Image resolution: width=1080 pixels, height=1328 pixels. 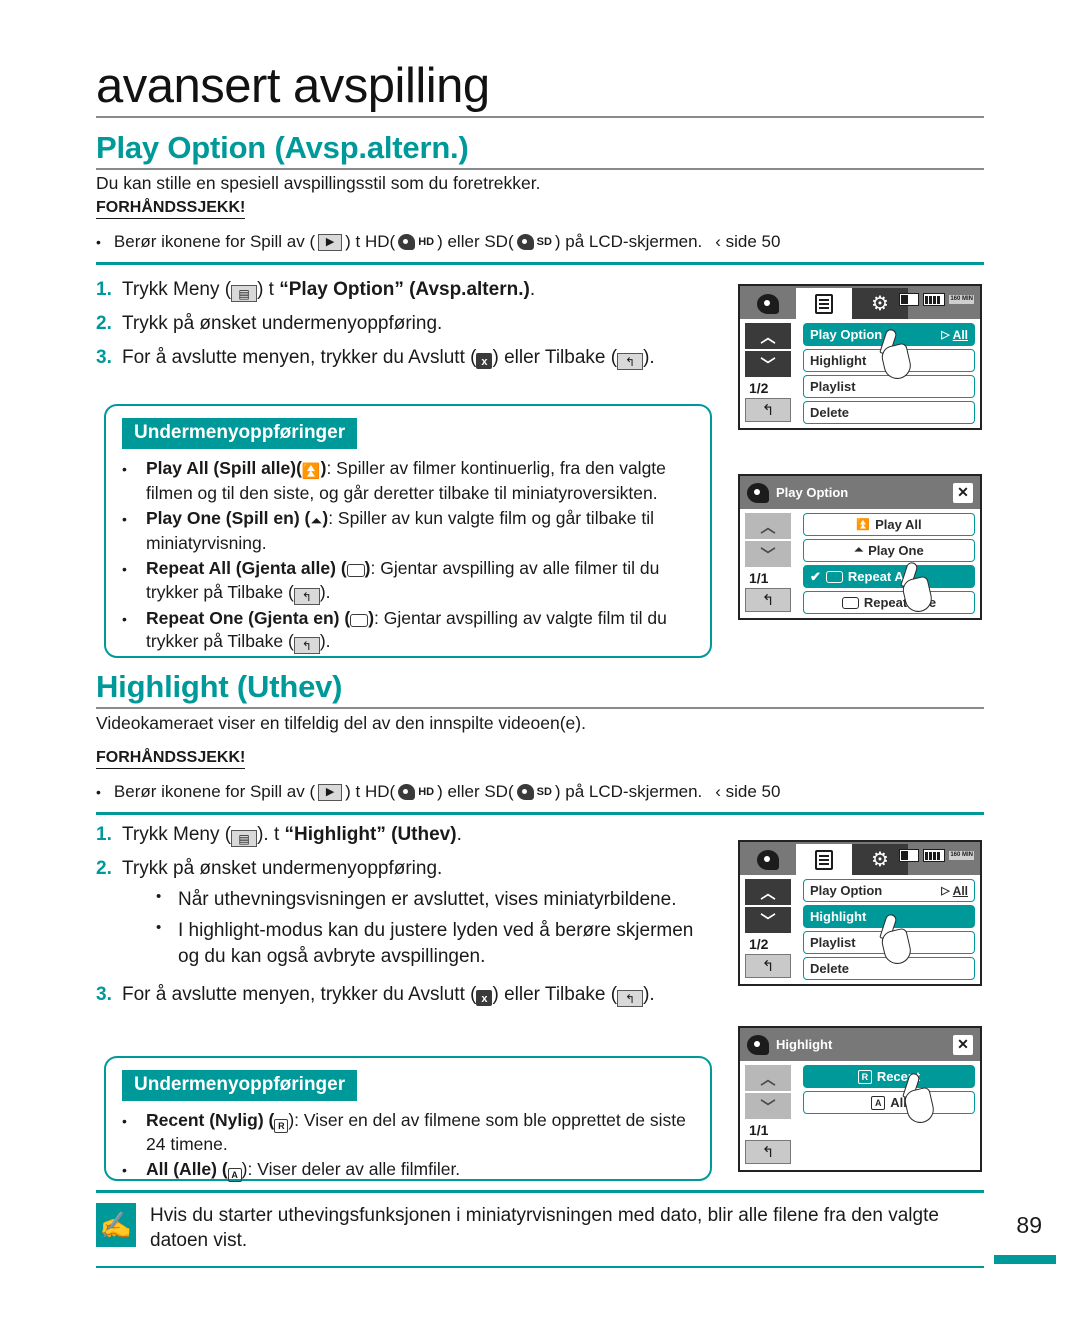 What do you see at coordinates (860, 1115) in the screenshot?
I see `lcd-body: ︿ ﹀ 1/1 ↰ R Recent A All` at bounding box center [860, 1115].